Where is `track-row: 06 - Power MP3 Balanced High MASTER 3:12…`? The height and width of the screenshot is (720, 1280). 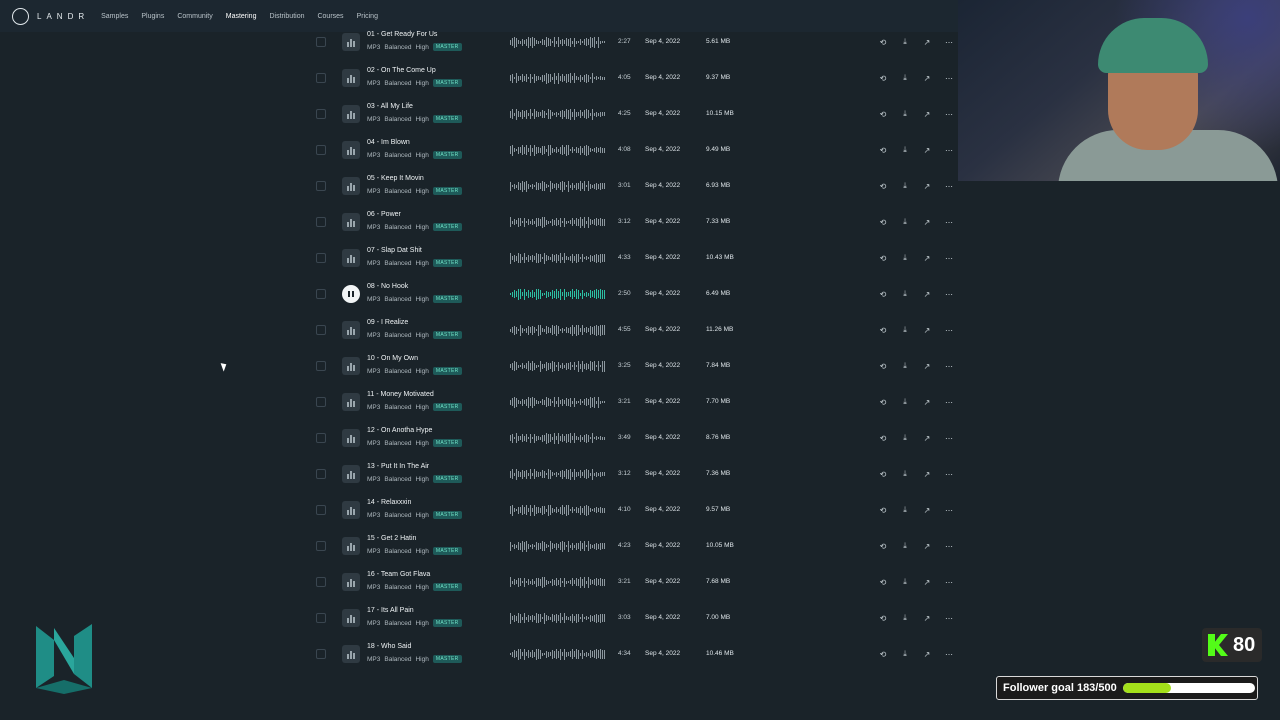
track-row: 06 - Power MP3 Balanced High MASTER 3:12… is located at coordinates (630, 222).